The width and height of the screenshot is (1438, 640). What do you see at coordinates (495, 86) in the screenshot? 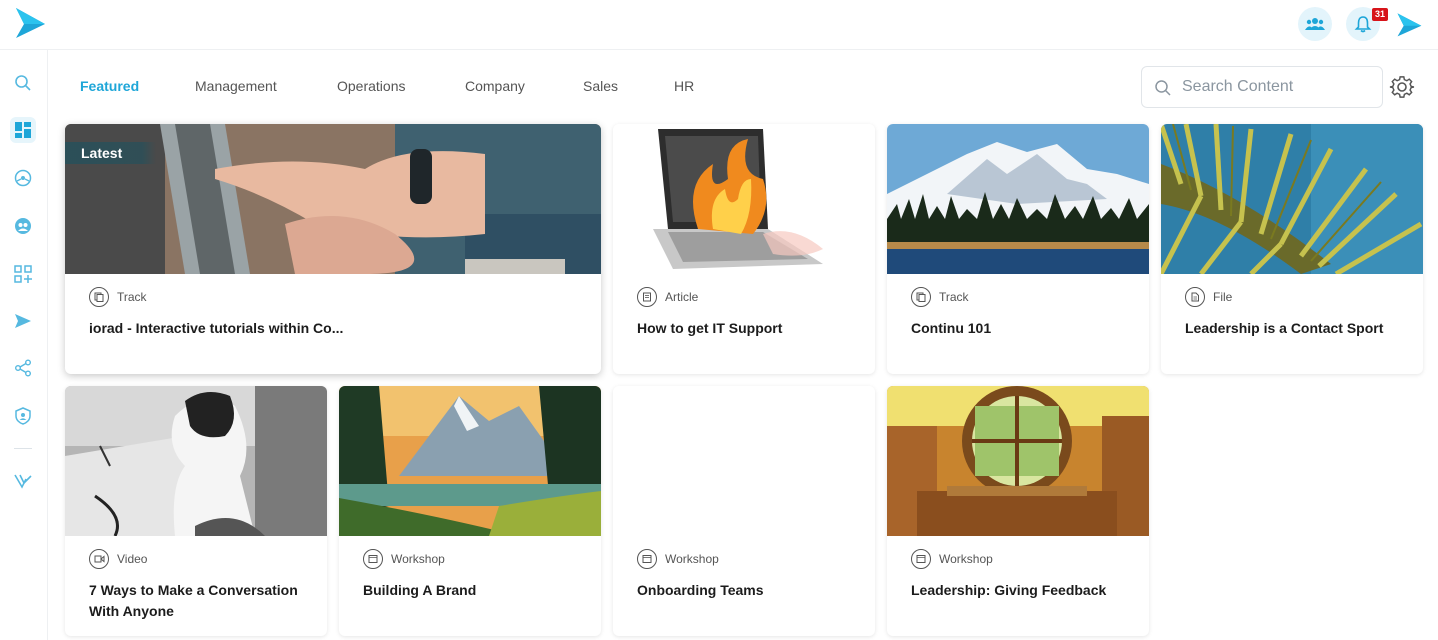
I see `tab-company: Company` at bounding box center [495, 86].